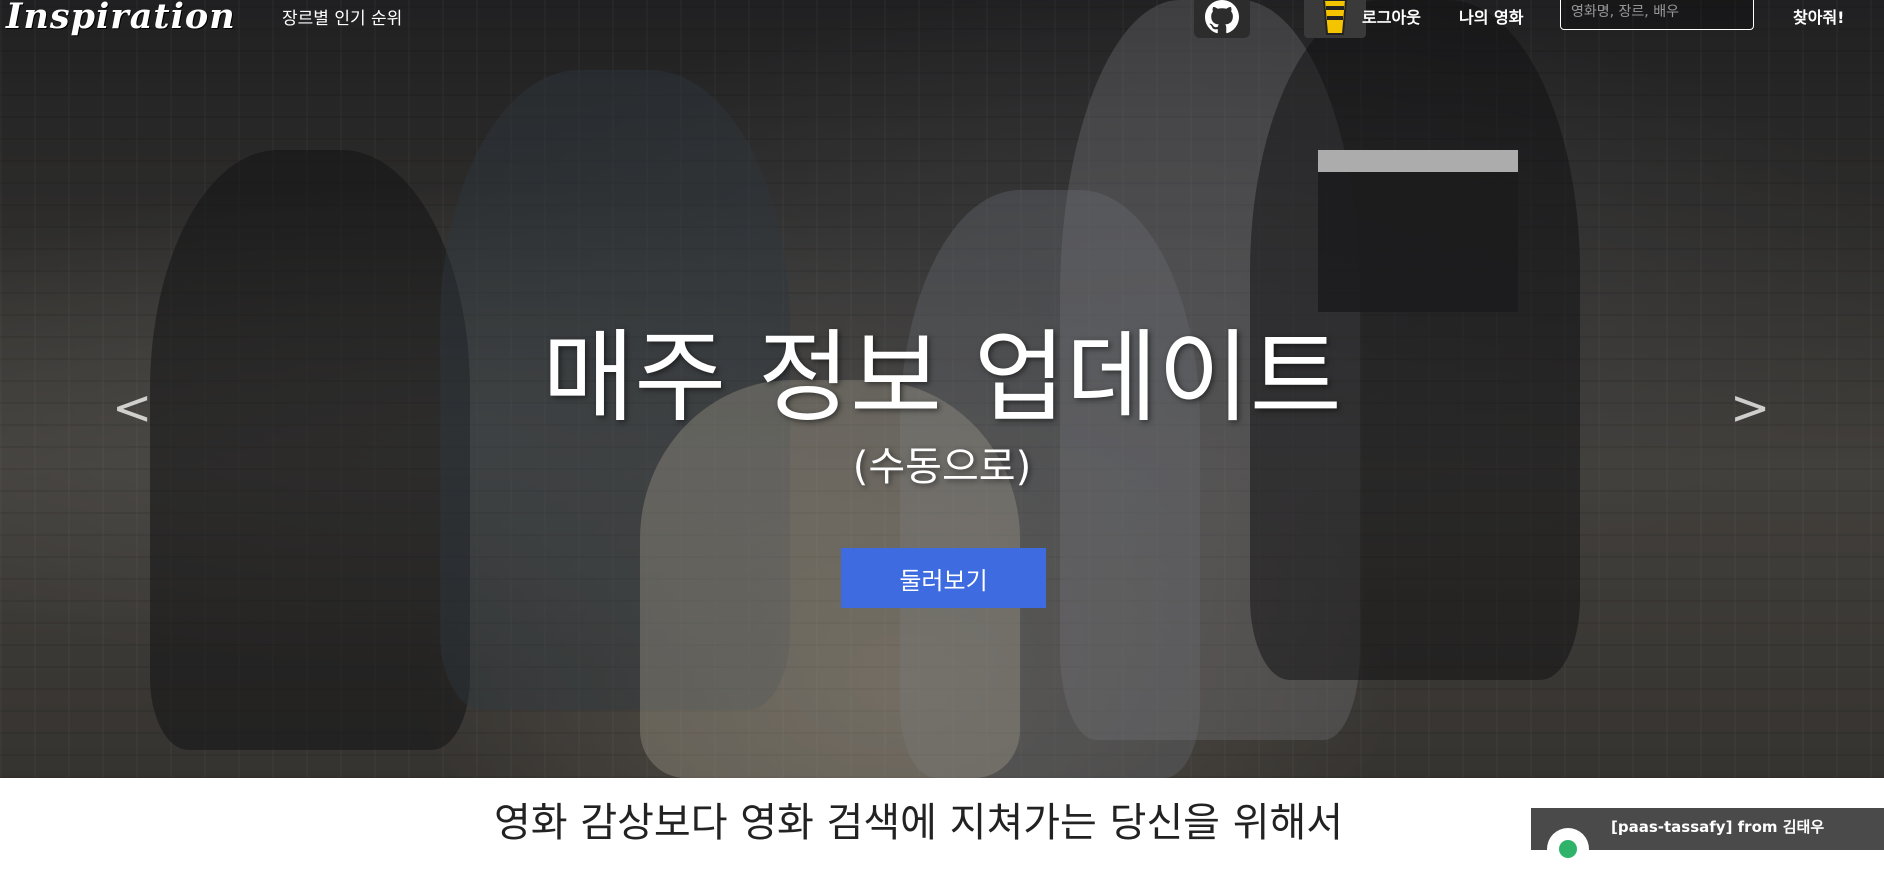  What do you see at coordinates (943, 578) in the screenshot?
I see `browse-button: 둘러보기` at bounding box center [943, 578].